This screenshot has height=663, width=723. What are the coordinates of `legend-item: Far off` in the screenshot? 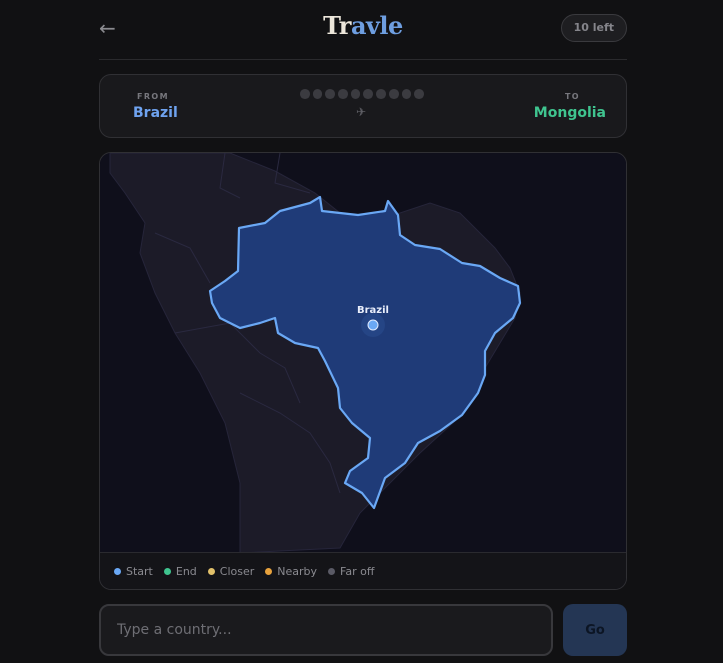 It's located at (351, 571).